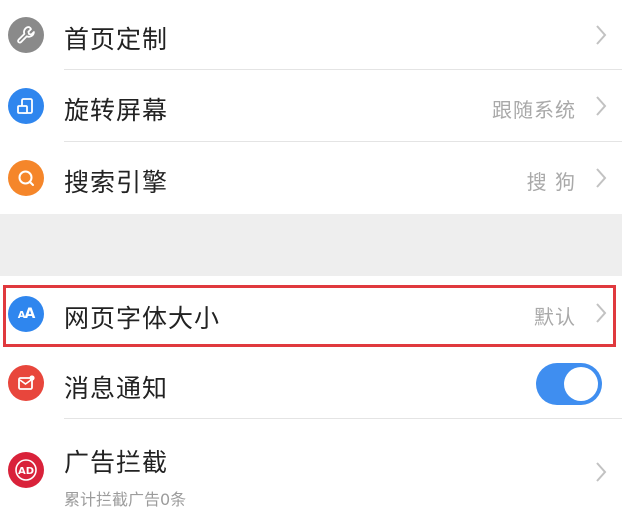 This screenshot has height=510, width=622. I want to click on notifications-toggle, so click(569, 384).